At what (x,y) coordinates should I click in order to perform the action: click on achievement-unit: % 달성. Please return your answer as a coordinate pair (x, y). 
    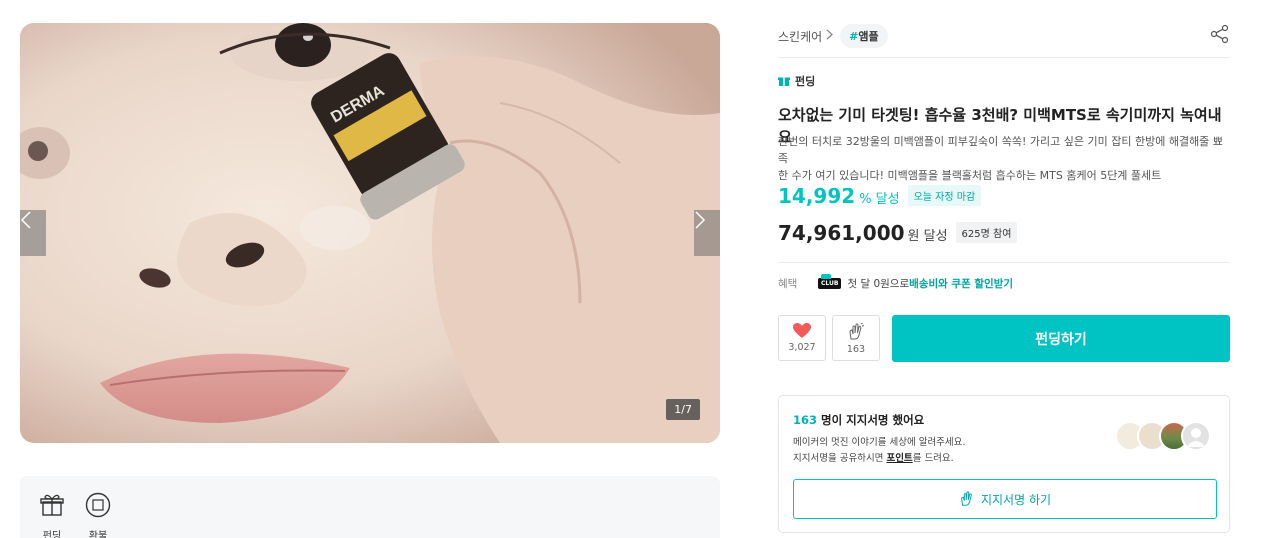
    Looking at the image, I should click on (879, 199).